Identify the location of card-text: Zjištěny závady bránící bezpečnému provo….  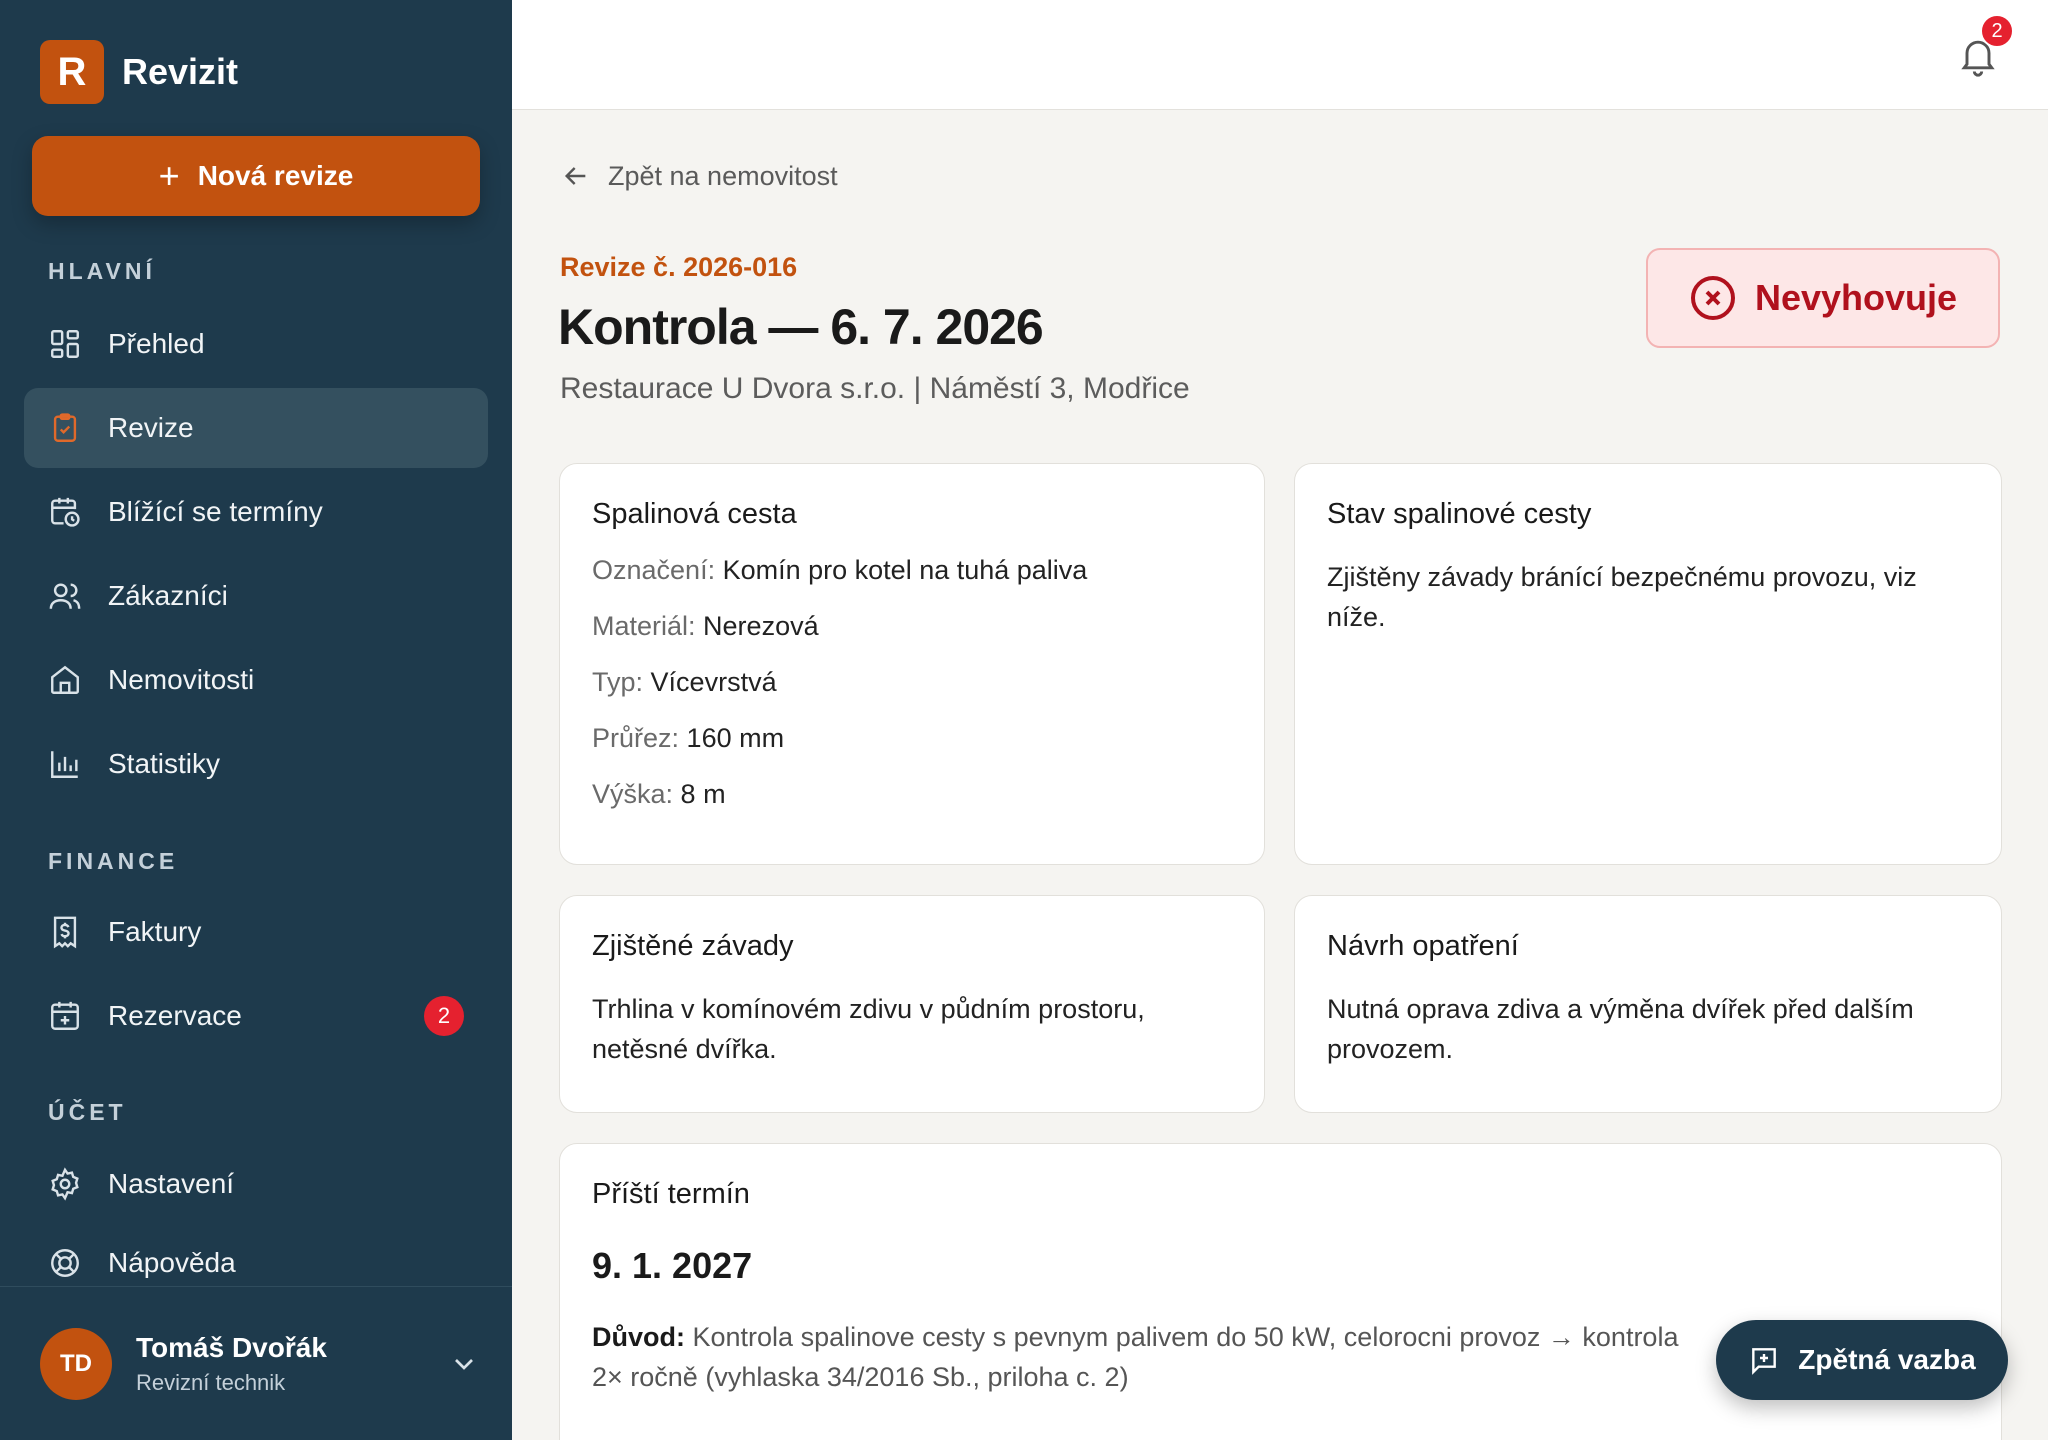
(1622, 597).